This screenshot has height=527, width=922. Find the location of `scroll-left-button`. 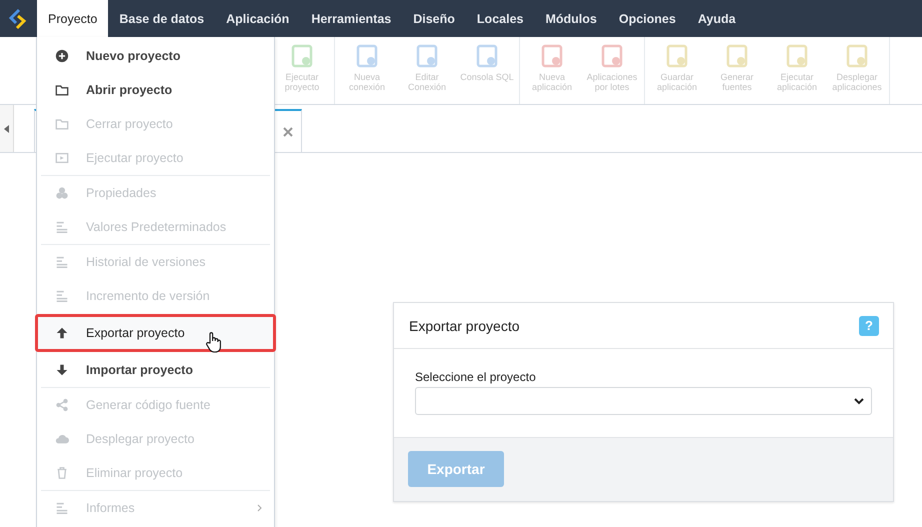

scroll-left-button is located at coordinates (7, 128).